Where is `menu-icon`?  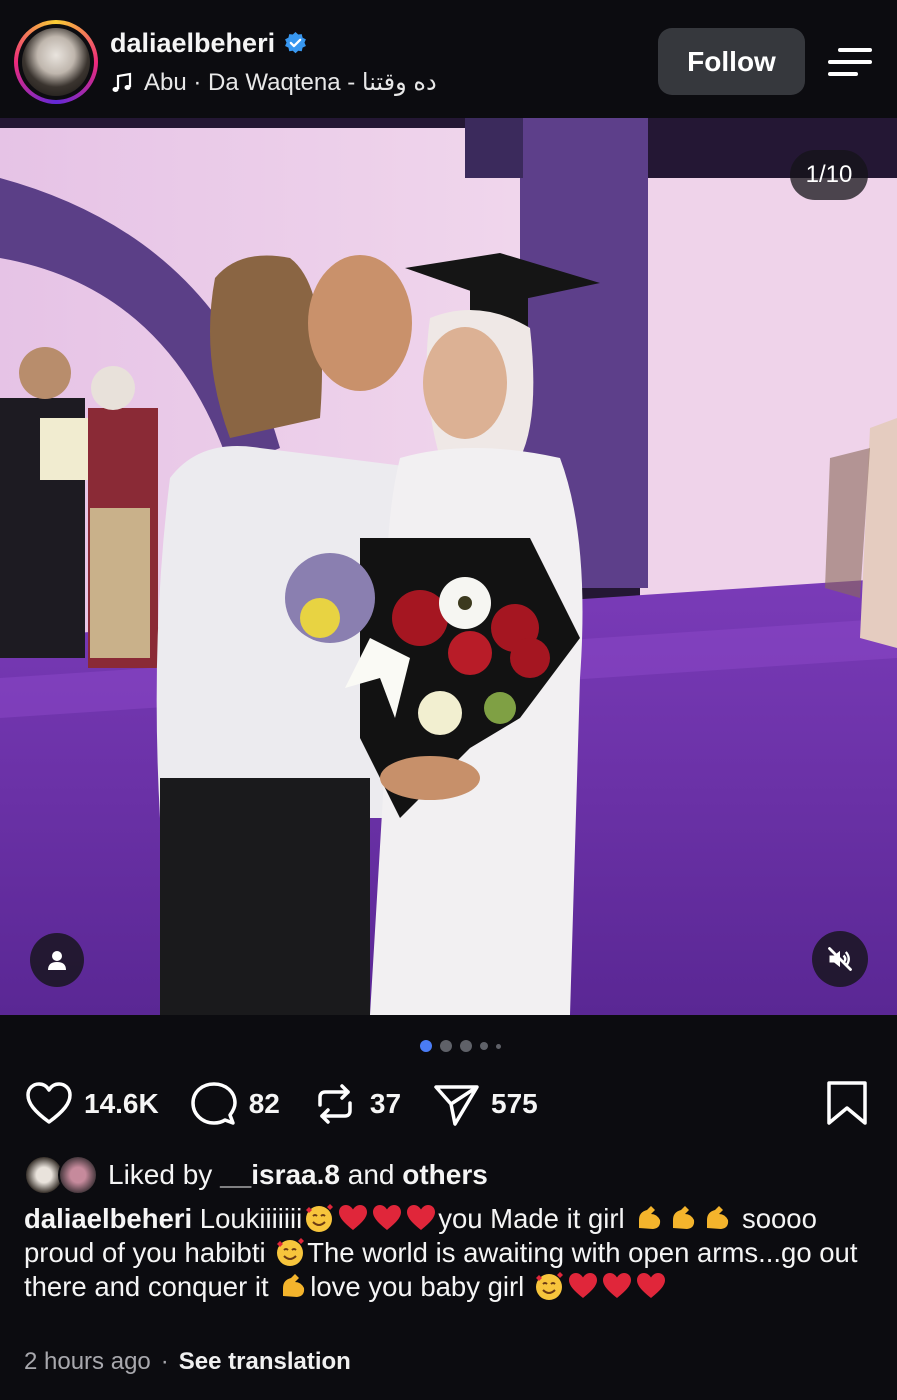
menu-icon is located at coordinates (850, 62).